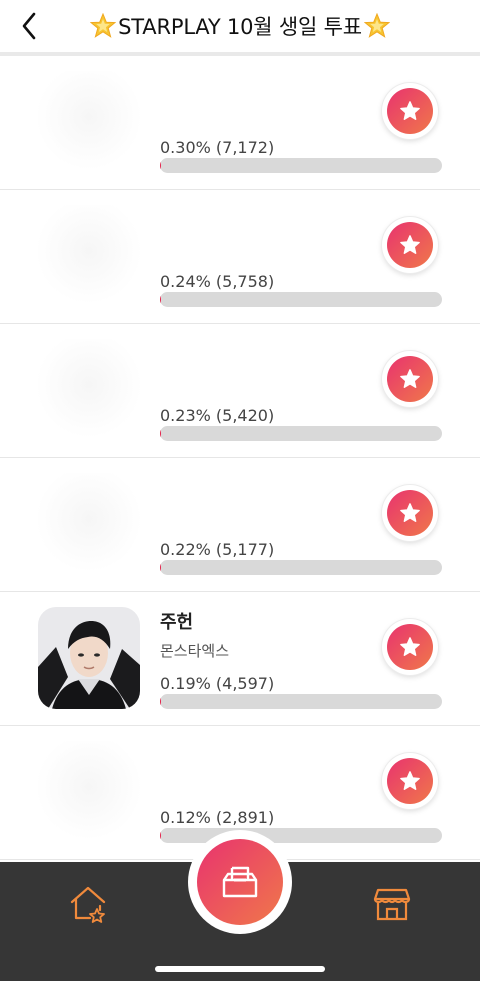  I want to click on back-button, so click(29, 26).